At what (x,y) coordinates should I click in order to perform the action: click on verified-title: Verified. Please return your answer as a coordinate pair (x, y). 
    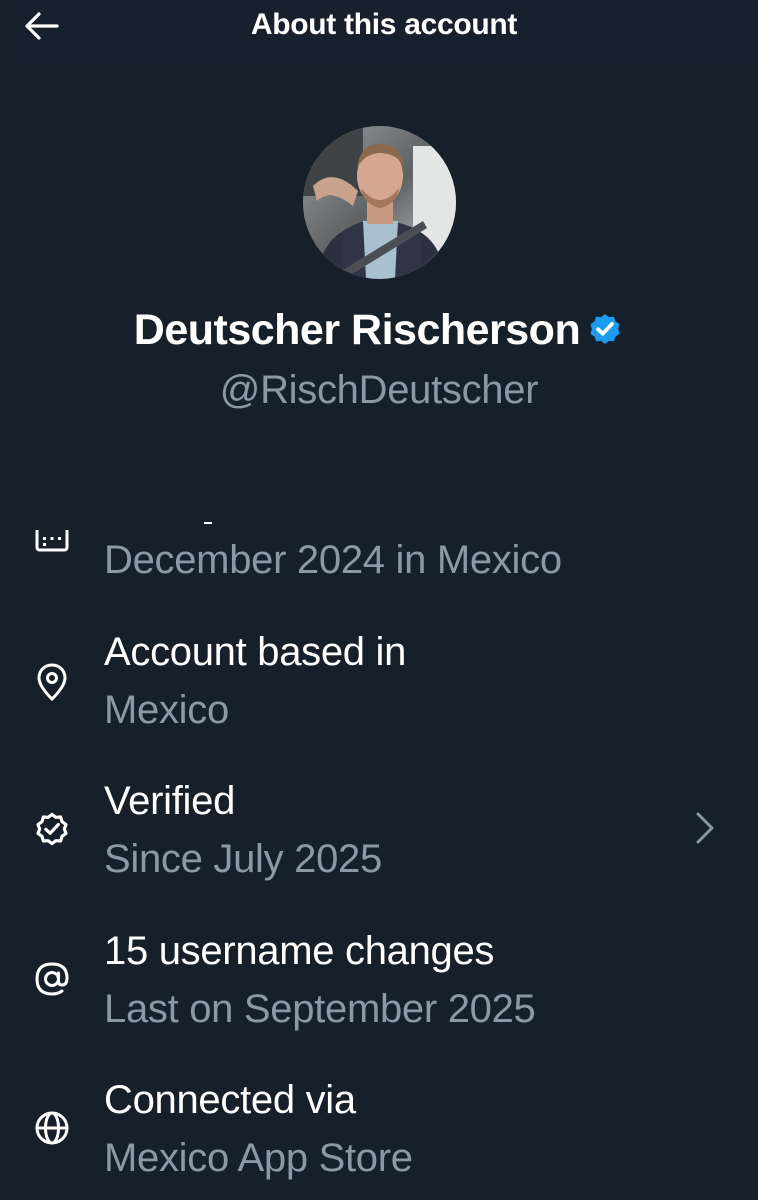
    Looking at the image, I should click on (170, 801).